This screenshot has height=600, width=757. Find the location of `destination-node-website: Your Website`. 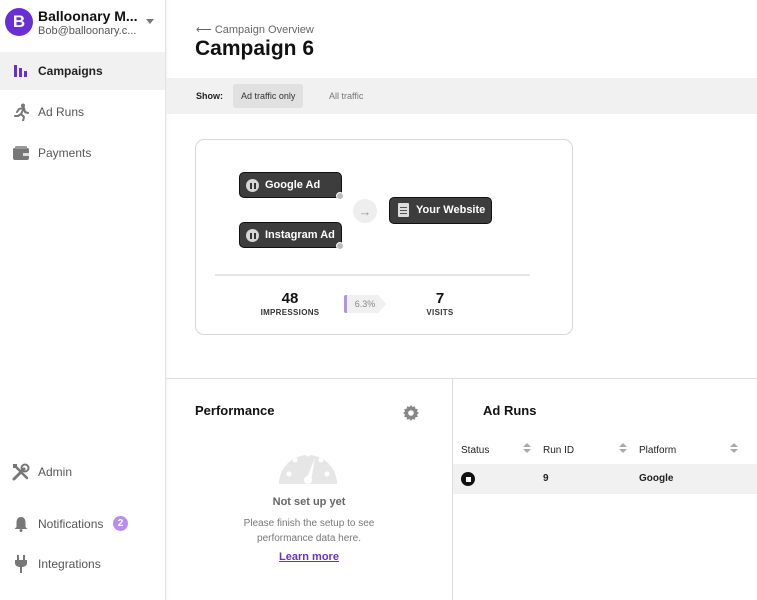

destination-node-website: Your Website is located at coordinates (440, 210).